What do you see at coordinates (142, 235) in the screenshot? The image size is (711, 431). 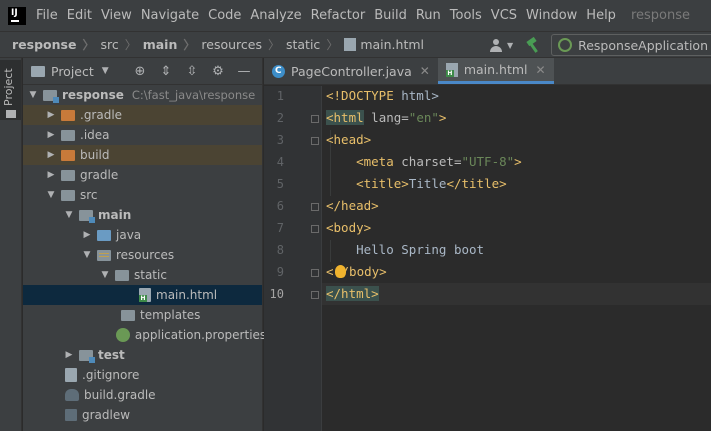 I see `tree-item-java: ▶ java` at bounding box center [142, 235].